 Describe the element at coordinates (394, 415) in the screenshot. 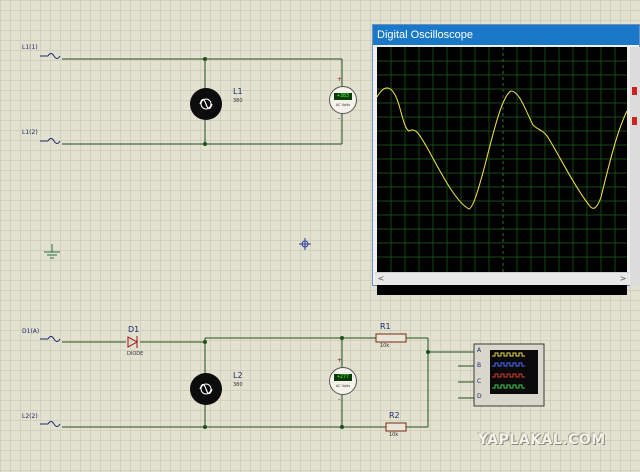

I see `resistor-r2-label: R2` at that location.